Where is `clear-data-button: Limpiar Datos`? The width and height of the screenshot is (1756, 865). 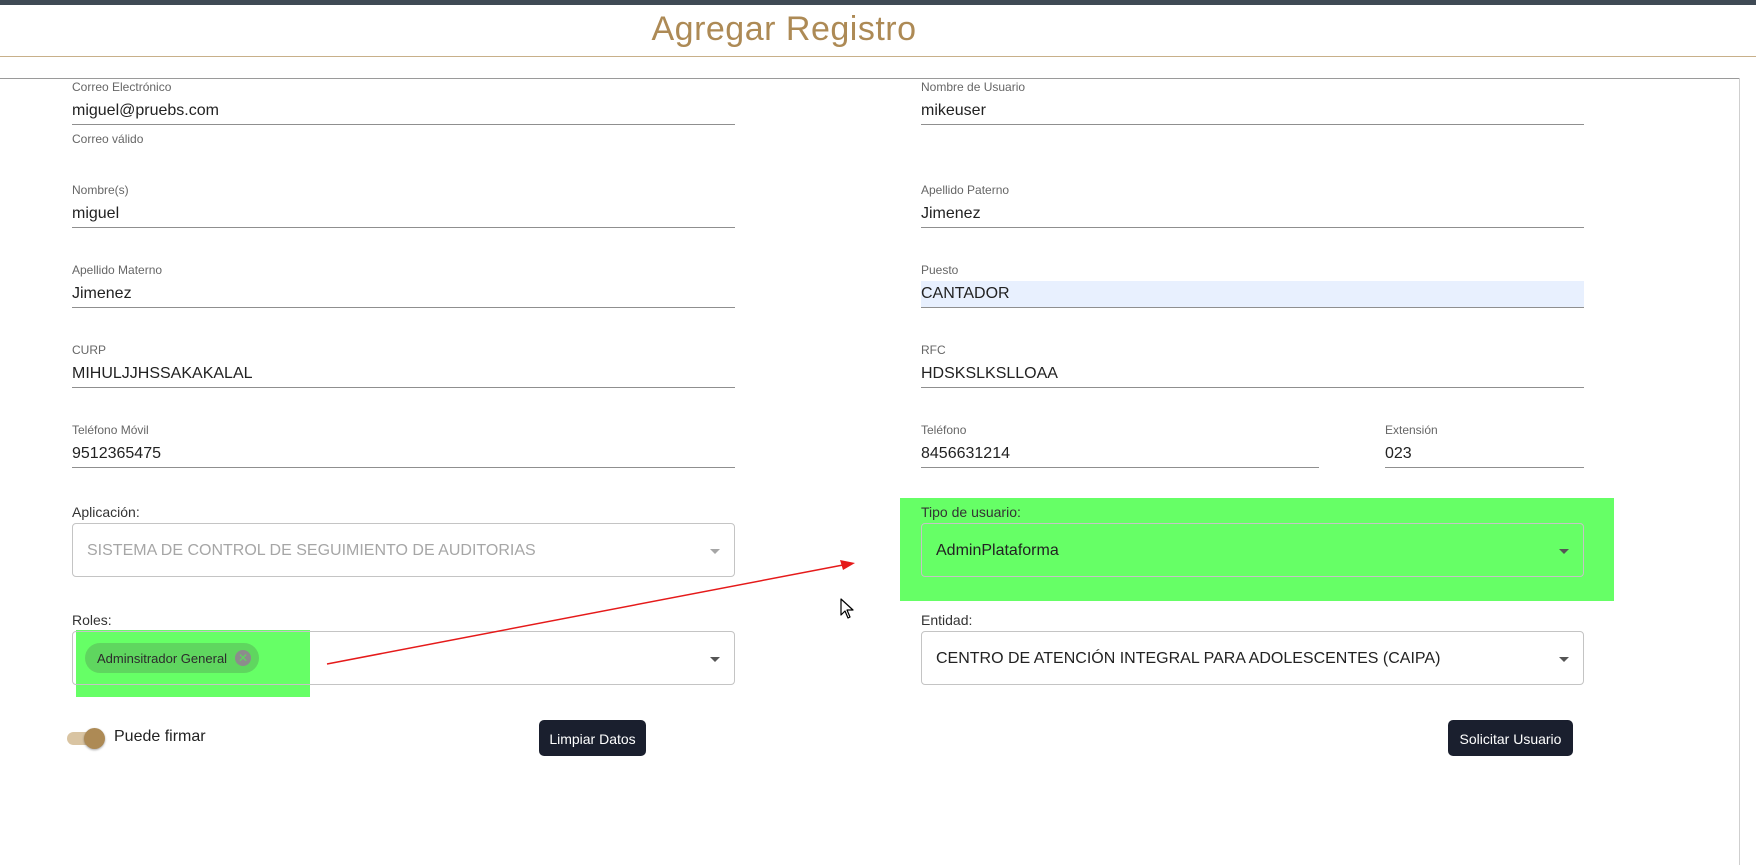 clear-data-button: Limpiar Datos is located at coordinates (592, 738).